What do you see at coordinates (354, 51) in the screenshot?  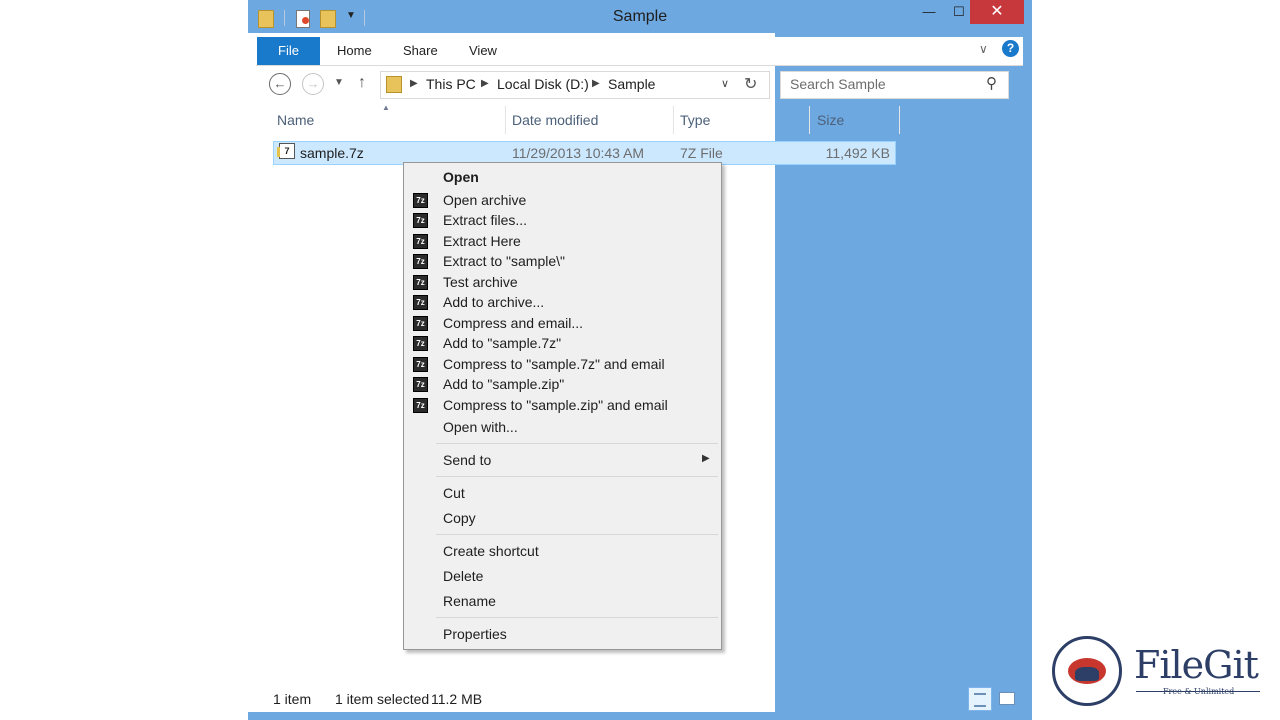 I see `tab-home: Home` at bounding box center [354, 51].